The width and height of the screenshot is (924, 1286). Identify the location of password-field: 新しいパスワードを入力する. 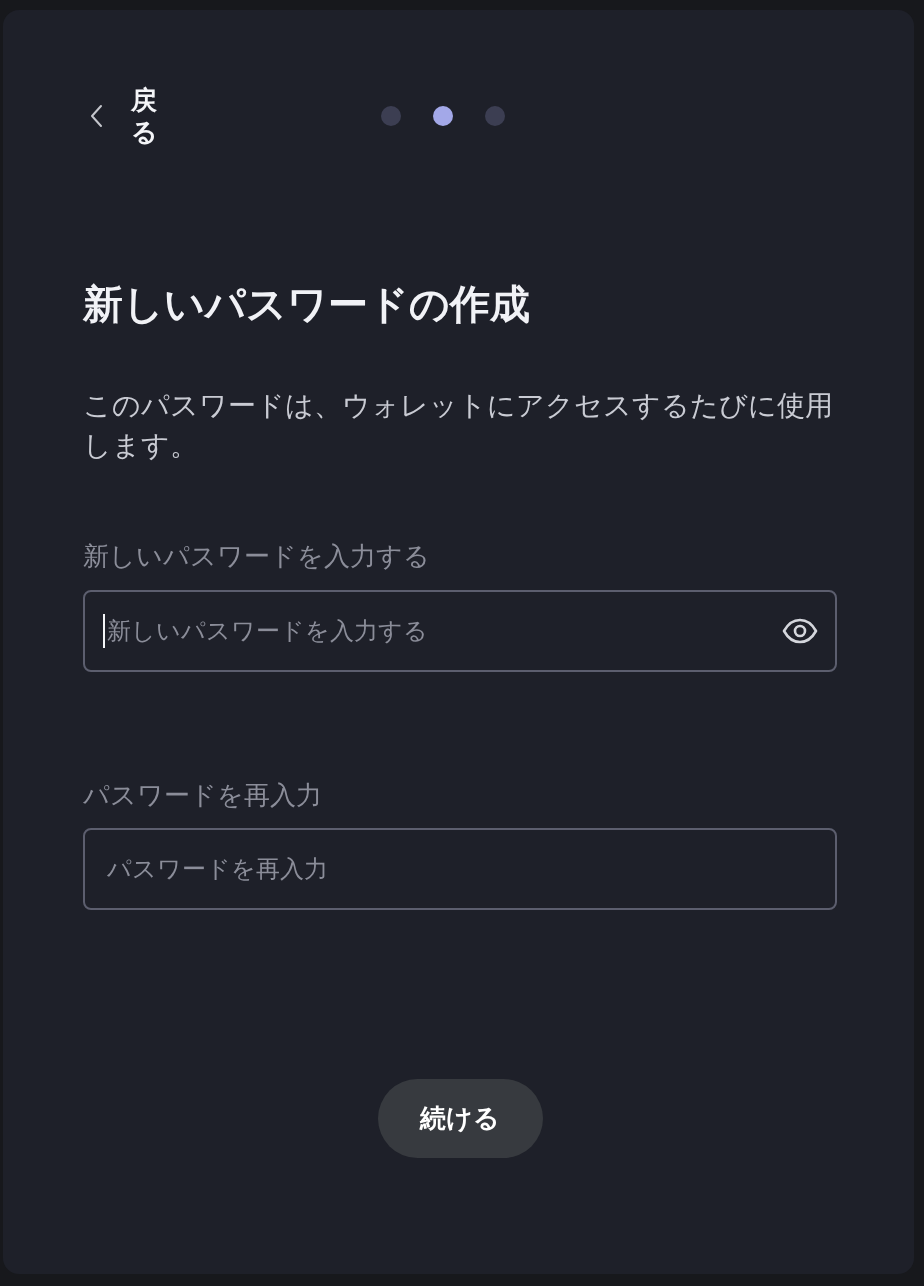
(460, 631).